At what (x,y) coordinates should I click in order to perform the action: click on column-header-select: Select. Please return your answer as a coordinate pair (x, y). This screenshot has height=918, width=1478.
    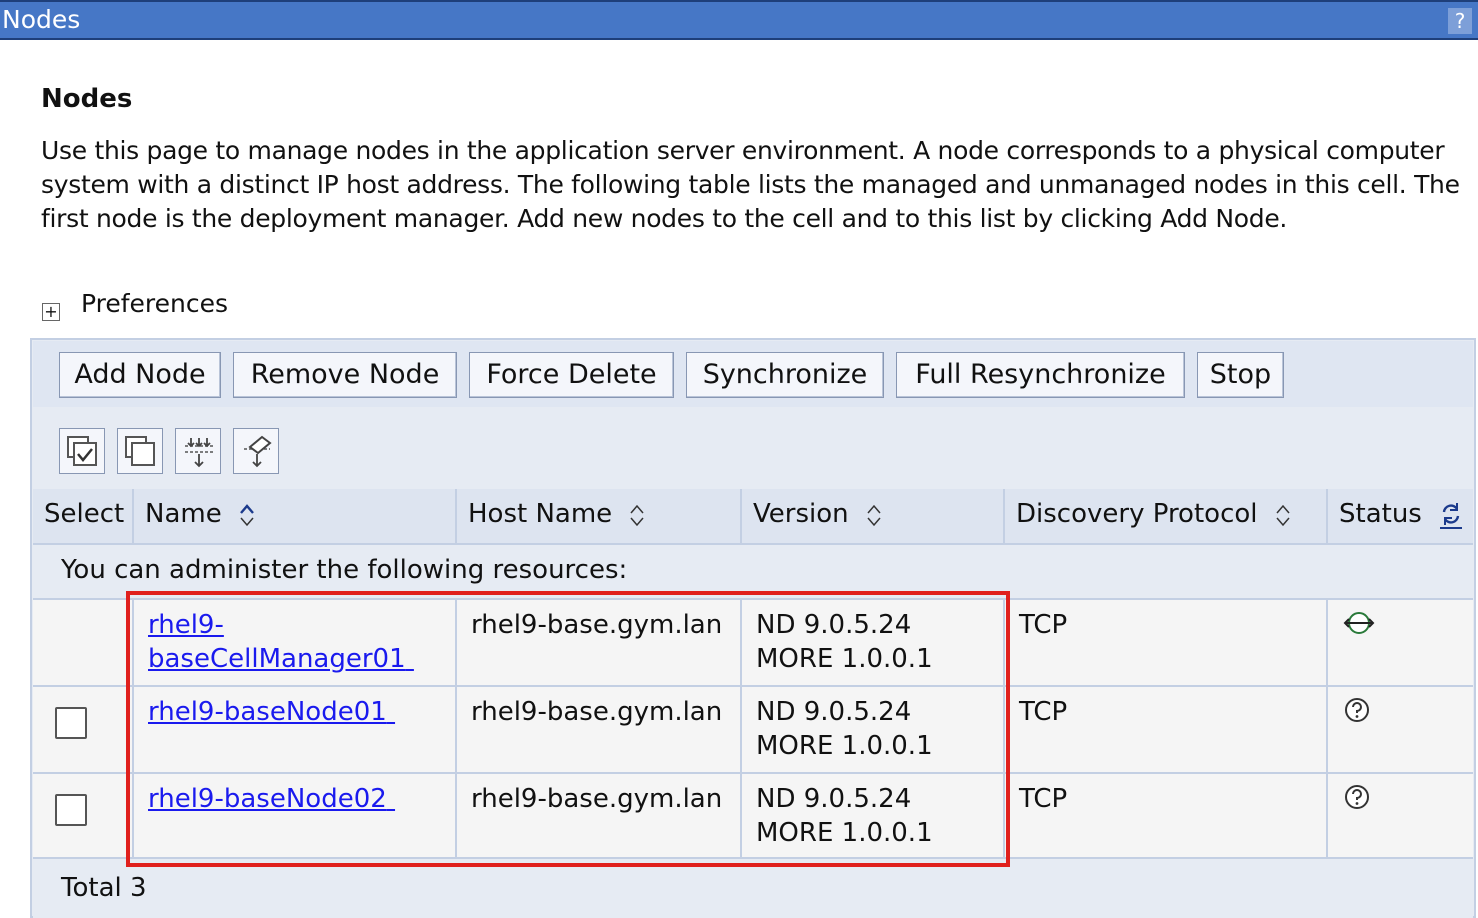
    Looking at the image, I should click on (83, 516).